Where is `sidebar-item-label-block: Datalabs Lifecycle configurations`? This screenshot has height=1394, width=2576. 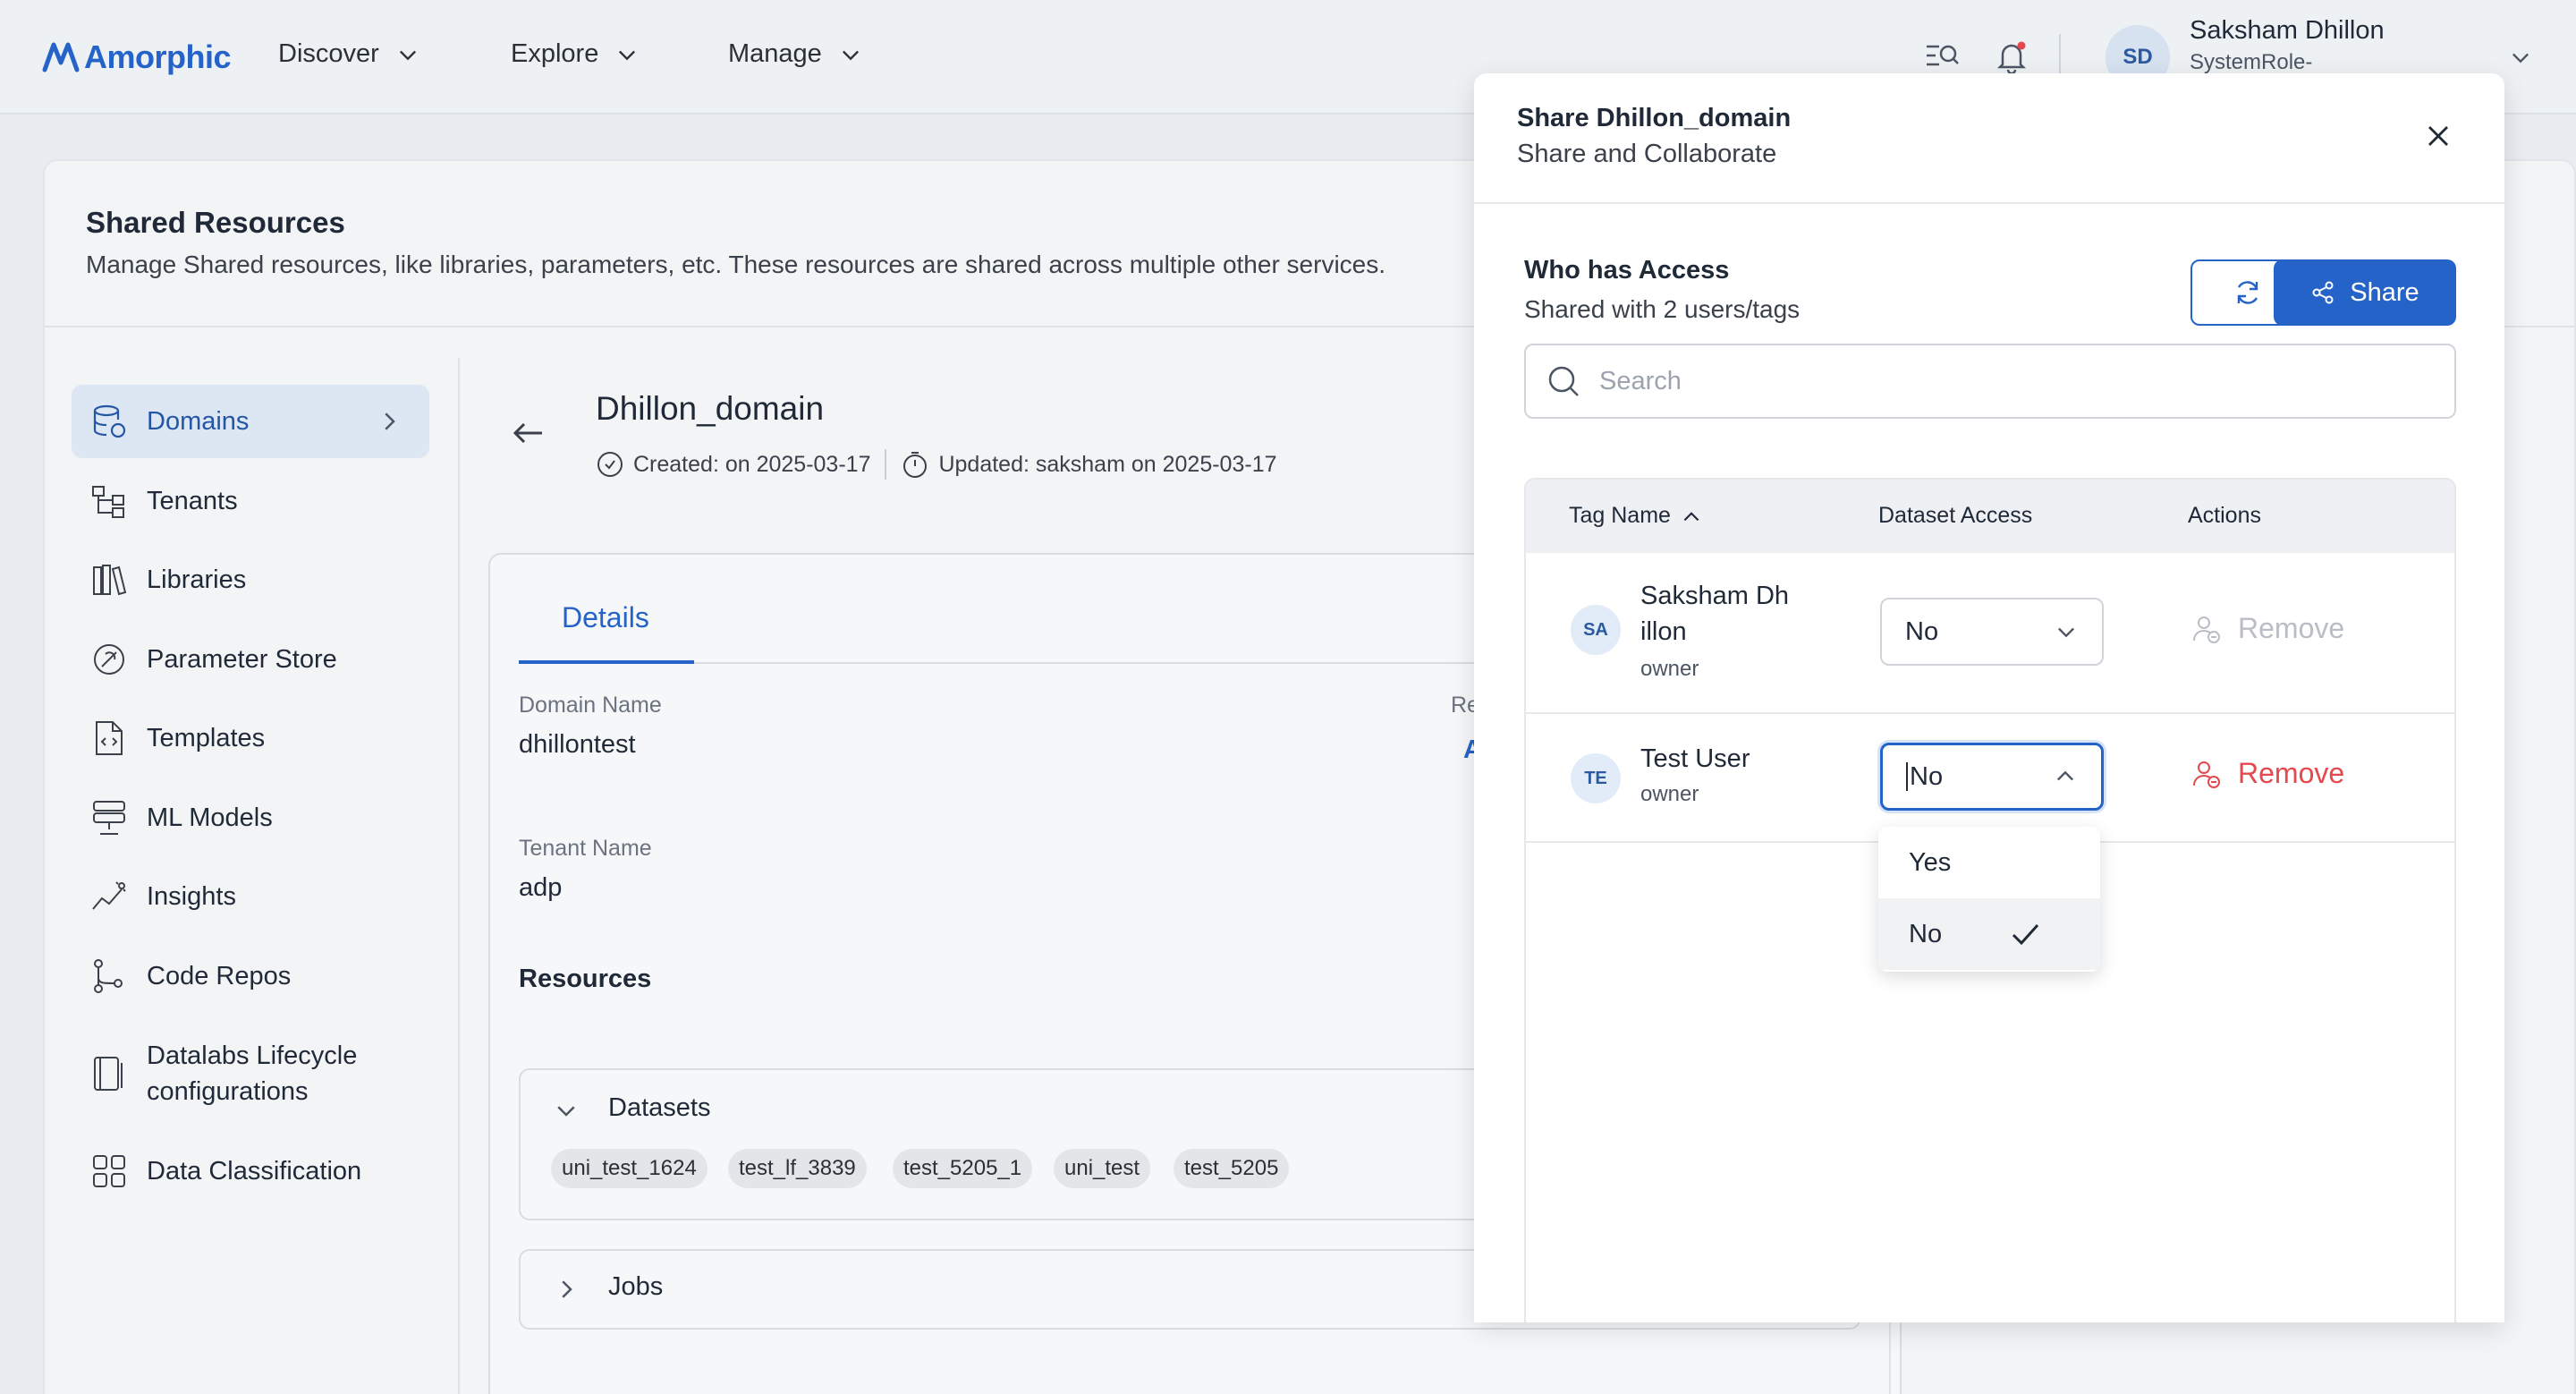
sidebar-item-label-block: Datalabs Lifecycle configurations is located at coordinates (252, 1073).